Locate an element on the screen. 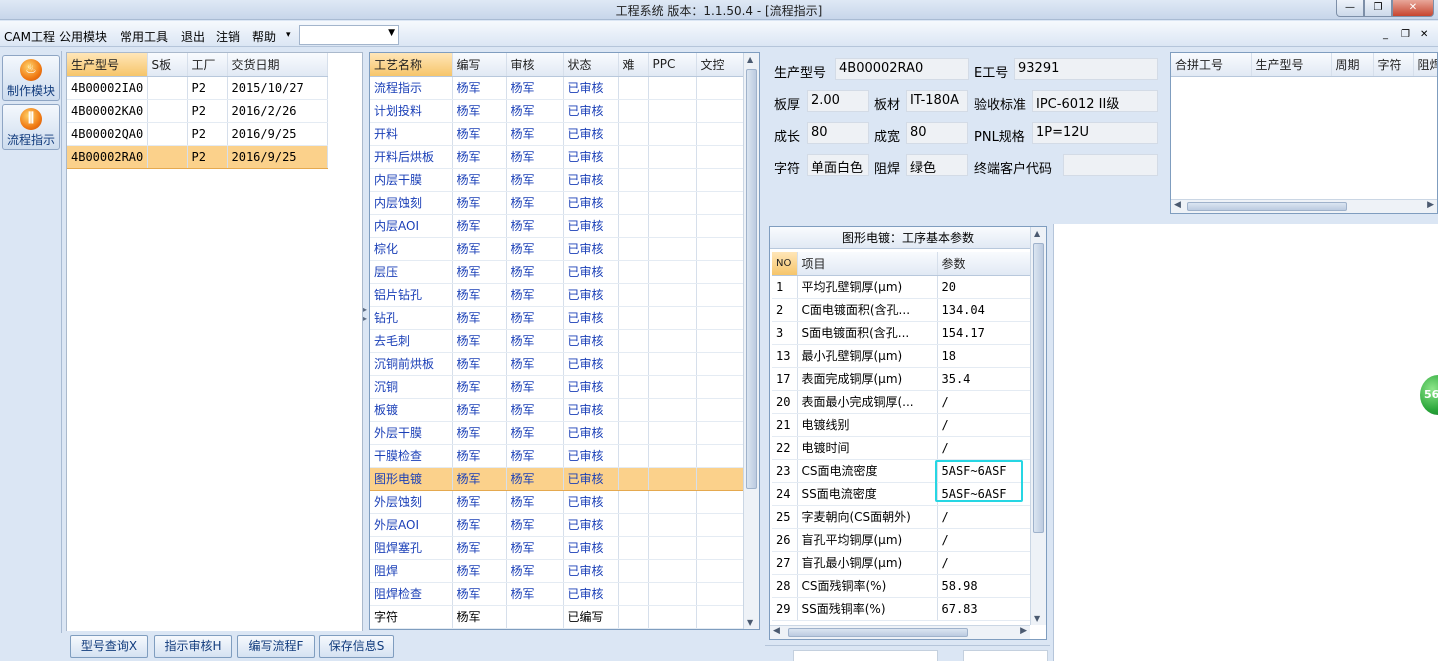  process-row: 开料 杨军 杨军 已审核 is located at coordinates (557, 134).